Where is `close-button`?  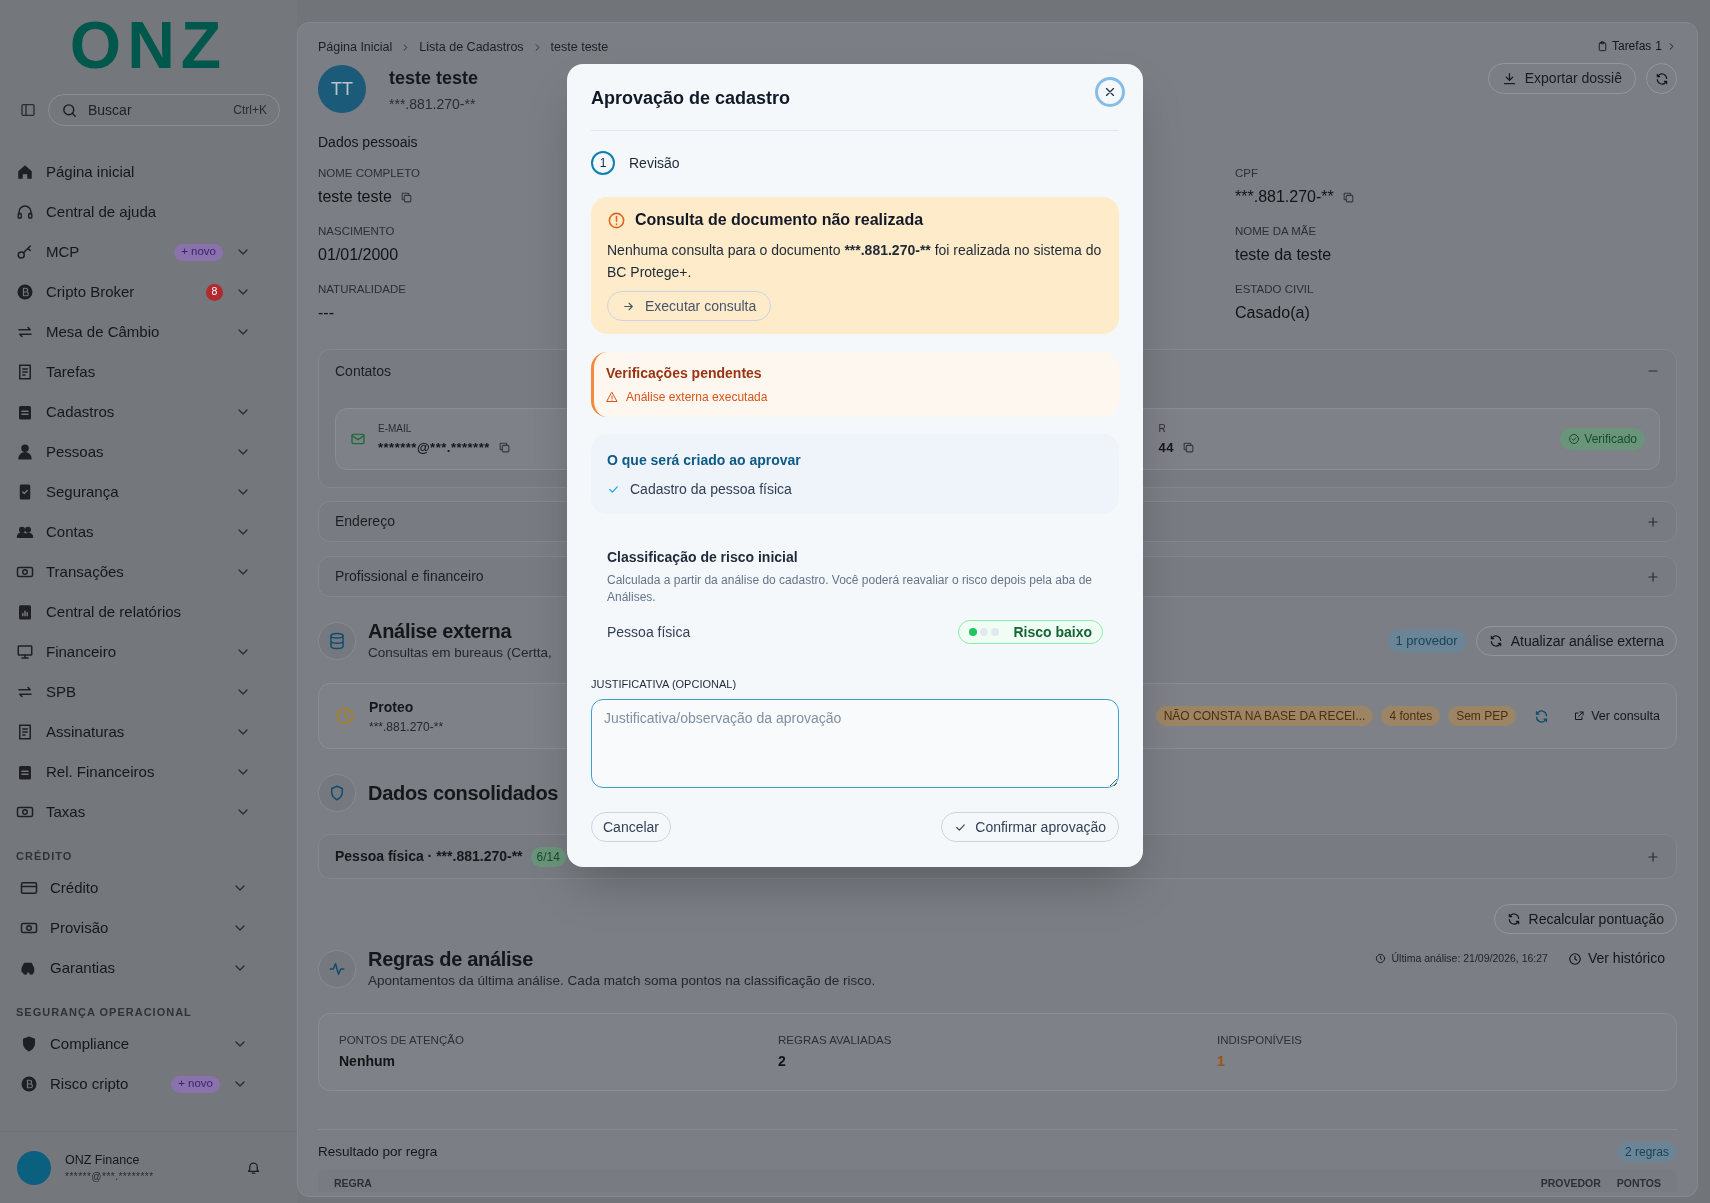 close-button is located at coordinates (1110, 92).